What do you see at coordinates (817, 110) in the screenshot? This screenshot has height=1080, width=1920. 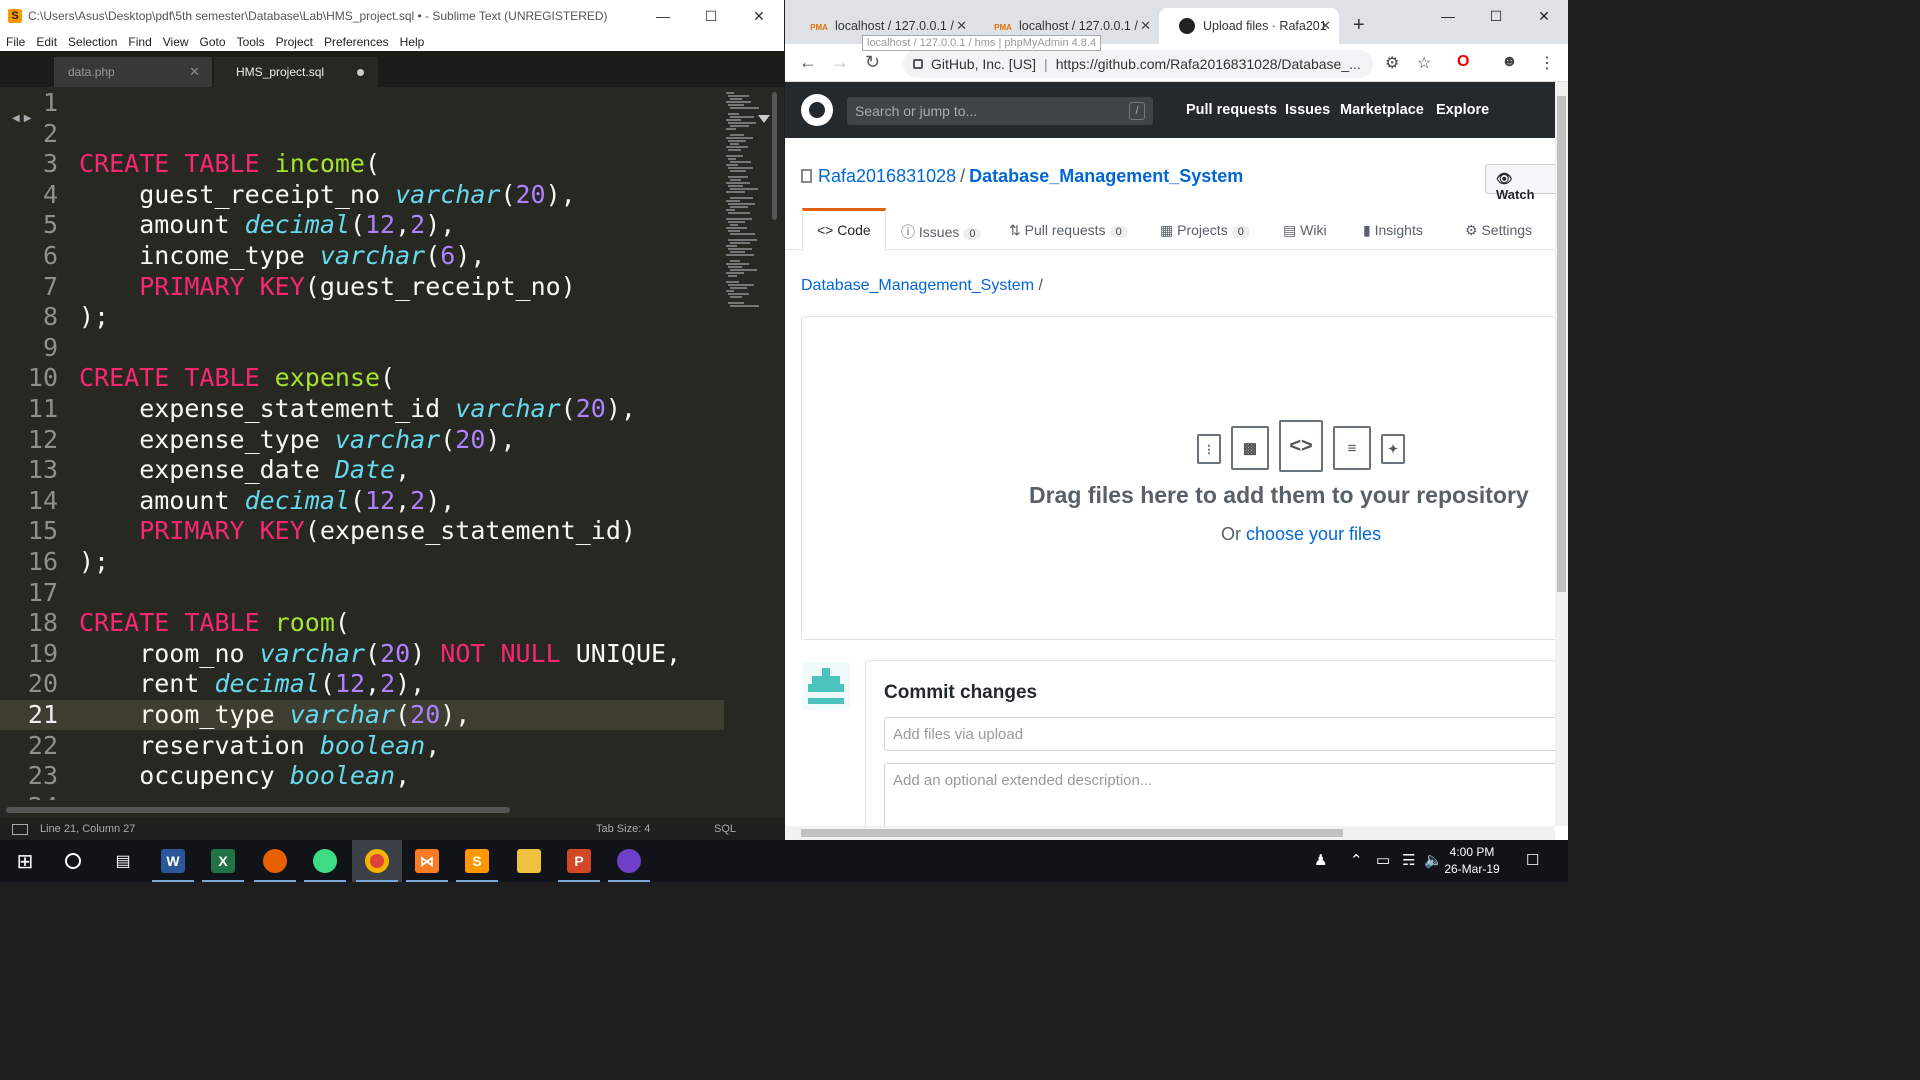 I see `github-logo-icon` at bounding box center [817, 110].